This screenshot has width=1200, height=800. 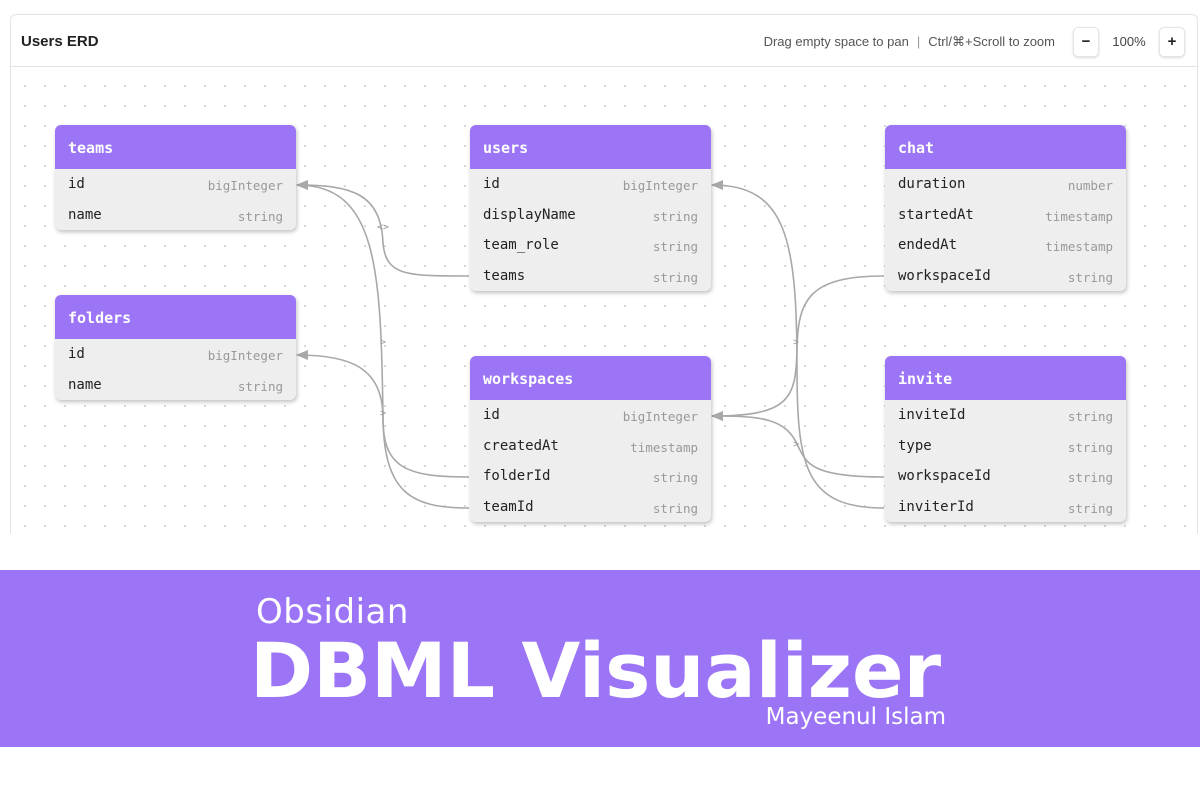 I want to click on table-header-teams: teams, so click(x=175, y=147).